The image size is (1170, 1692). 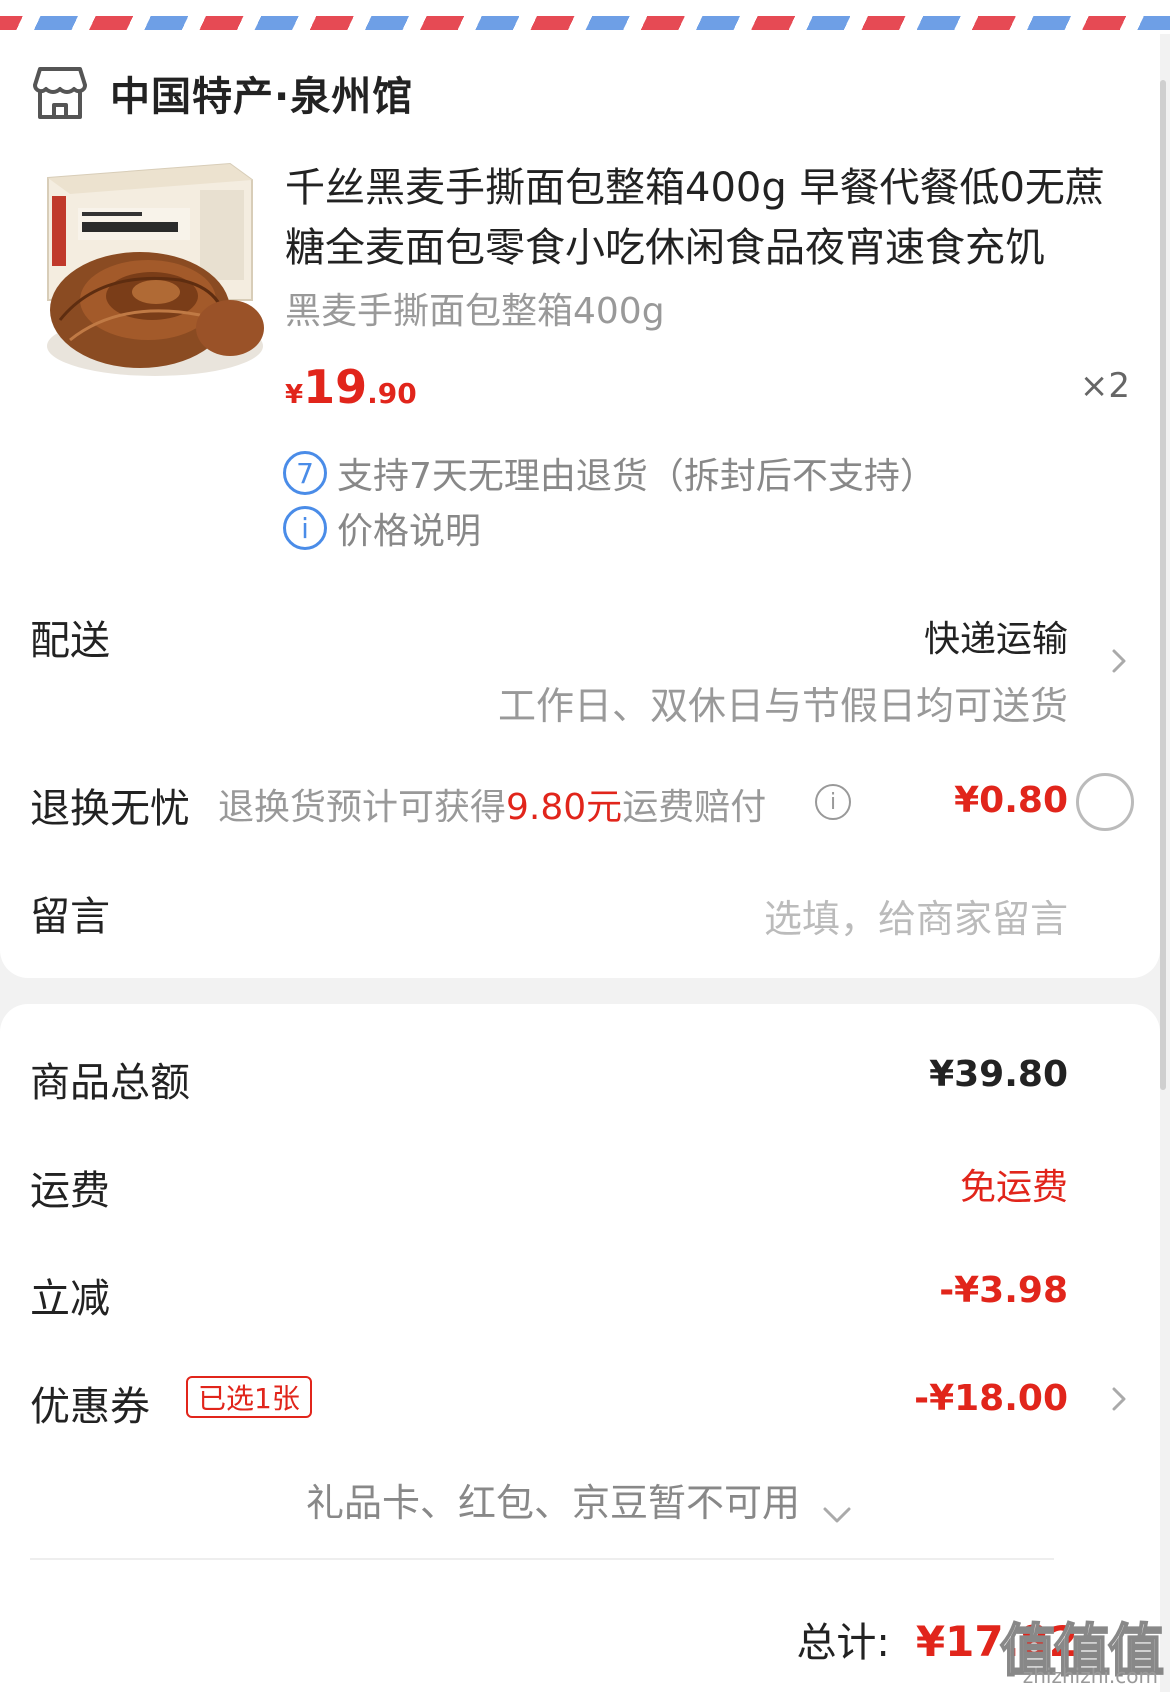 I want to click on return-desc-amount: 9.80元, so click(x=564, y=807).